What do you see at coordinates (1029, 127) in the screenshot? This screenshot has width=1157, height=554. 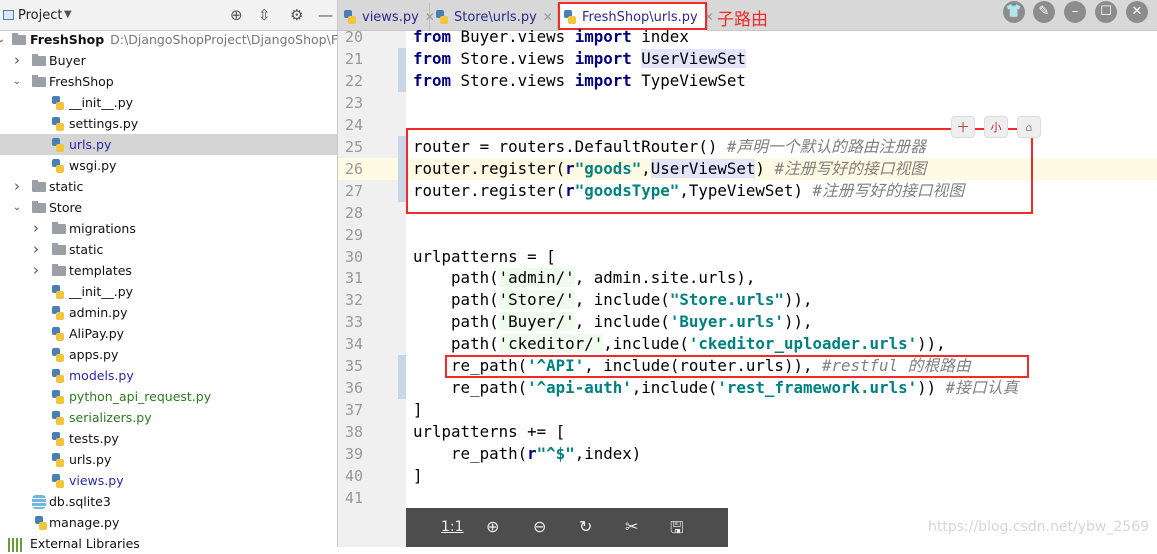 I see `floating-icon-3: ⌂` at bounding box center [1029, 127].